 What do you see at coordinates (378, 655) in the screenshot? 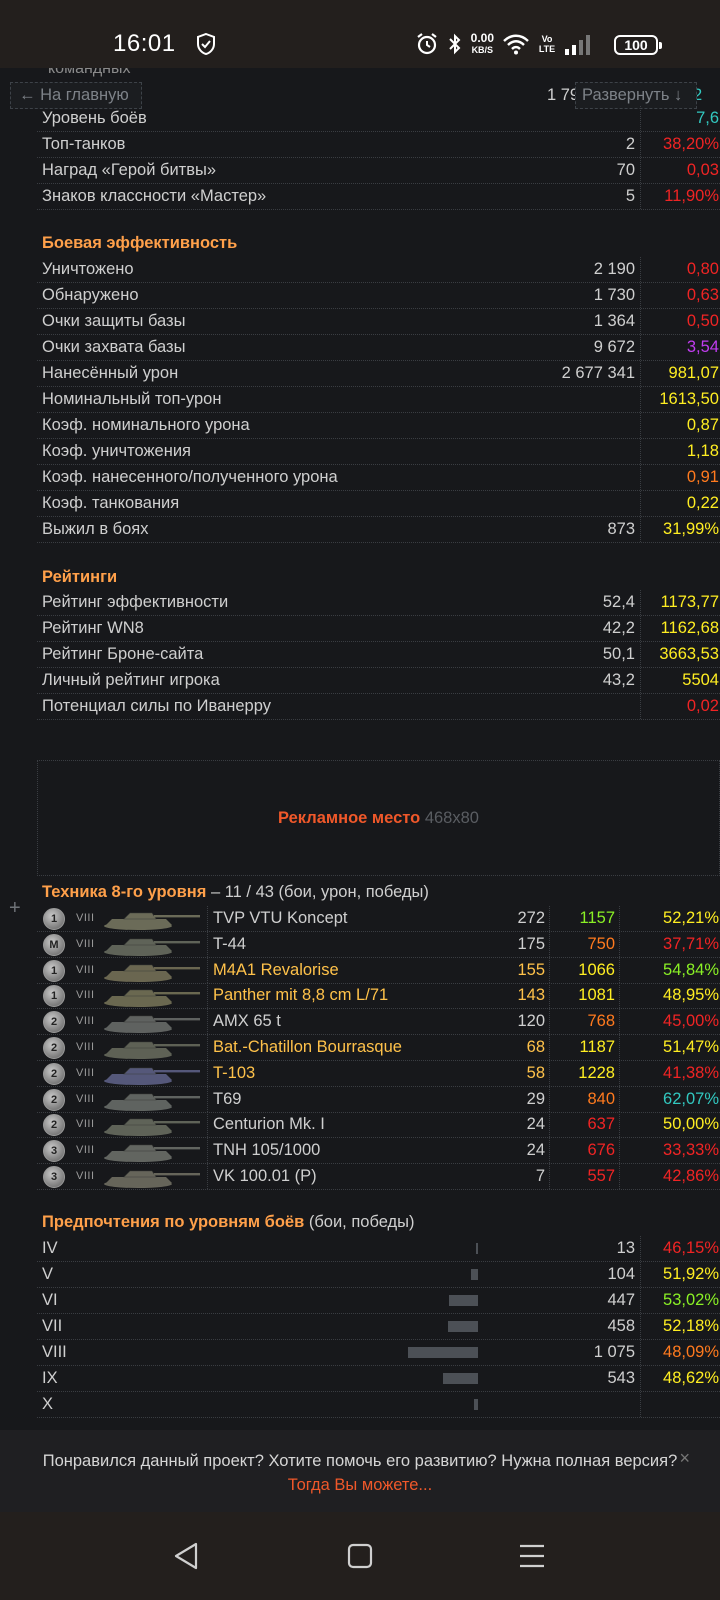
I see `rating-row: Рейтинг Броне-сайта 50,1 3663,53` at bounding box center [378, 655].